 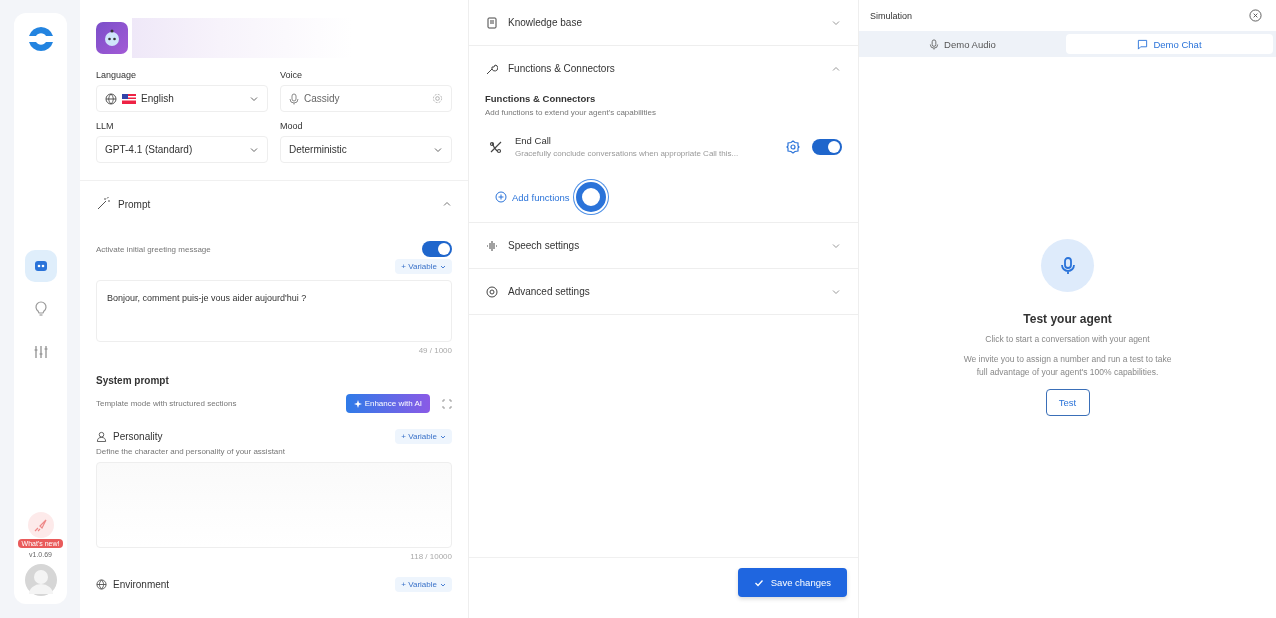 I want to click on avatar-icon, so click(x=40, y=580).